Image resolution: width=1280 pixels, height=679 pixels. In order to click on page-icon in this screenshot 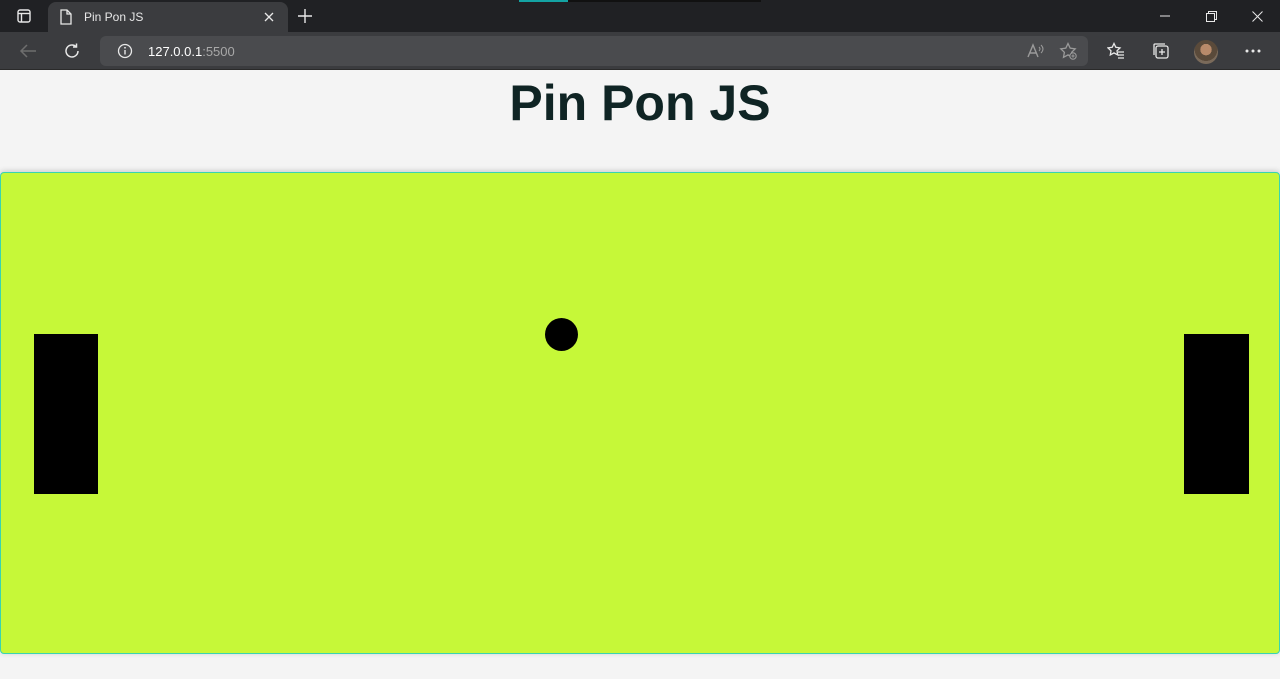, I will do `click(66, 17)`.